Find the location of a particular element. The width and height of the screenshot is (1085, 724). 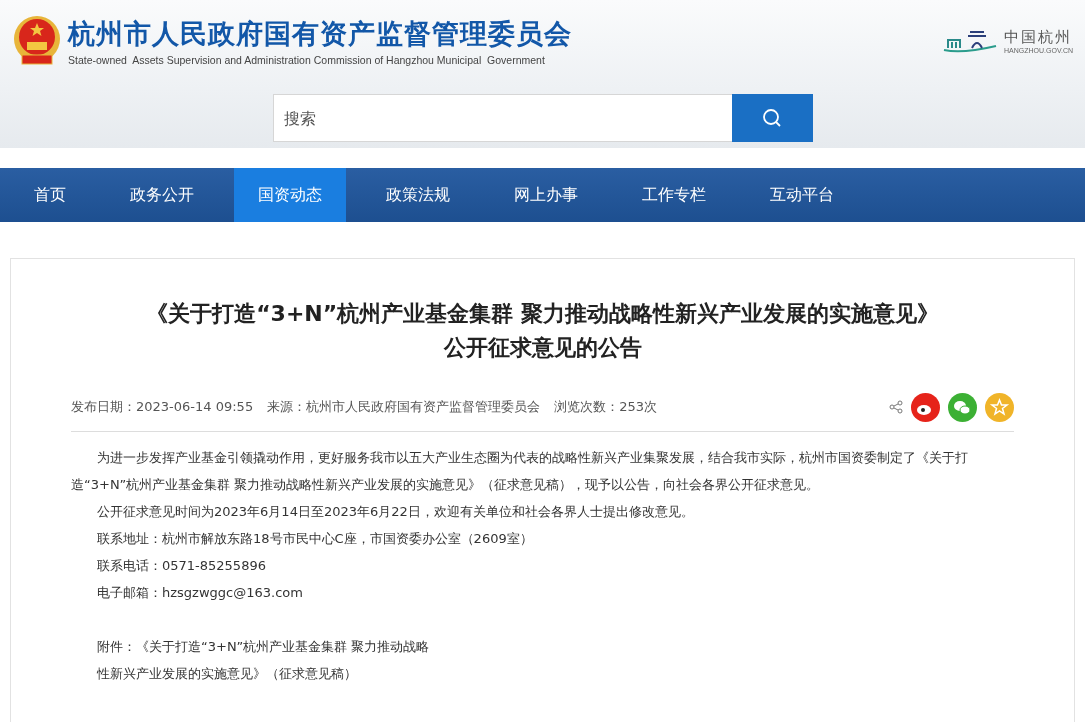

article-paragraph: 联系电话：0571-85255896 is located at coordinates (181, 566).